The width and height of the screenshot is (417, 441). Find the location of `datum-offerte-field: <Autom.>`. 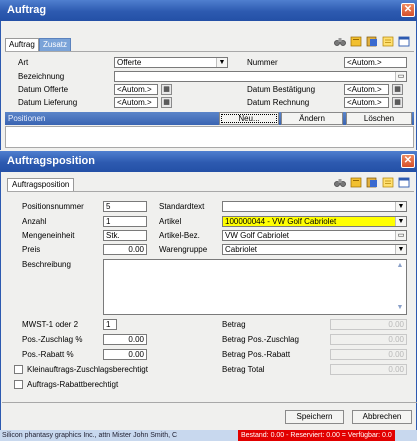

datum-offerte-field: <Autom.> is located at coordinates (136, 89).